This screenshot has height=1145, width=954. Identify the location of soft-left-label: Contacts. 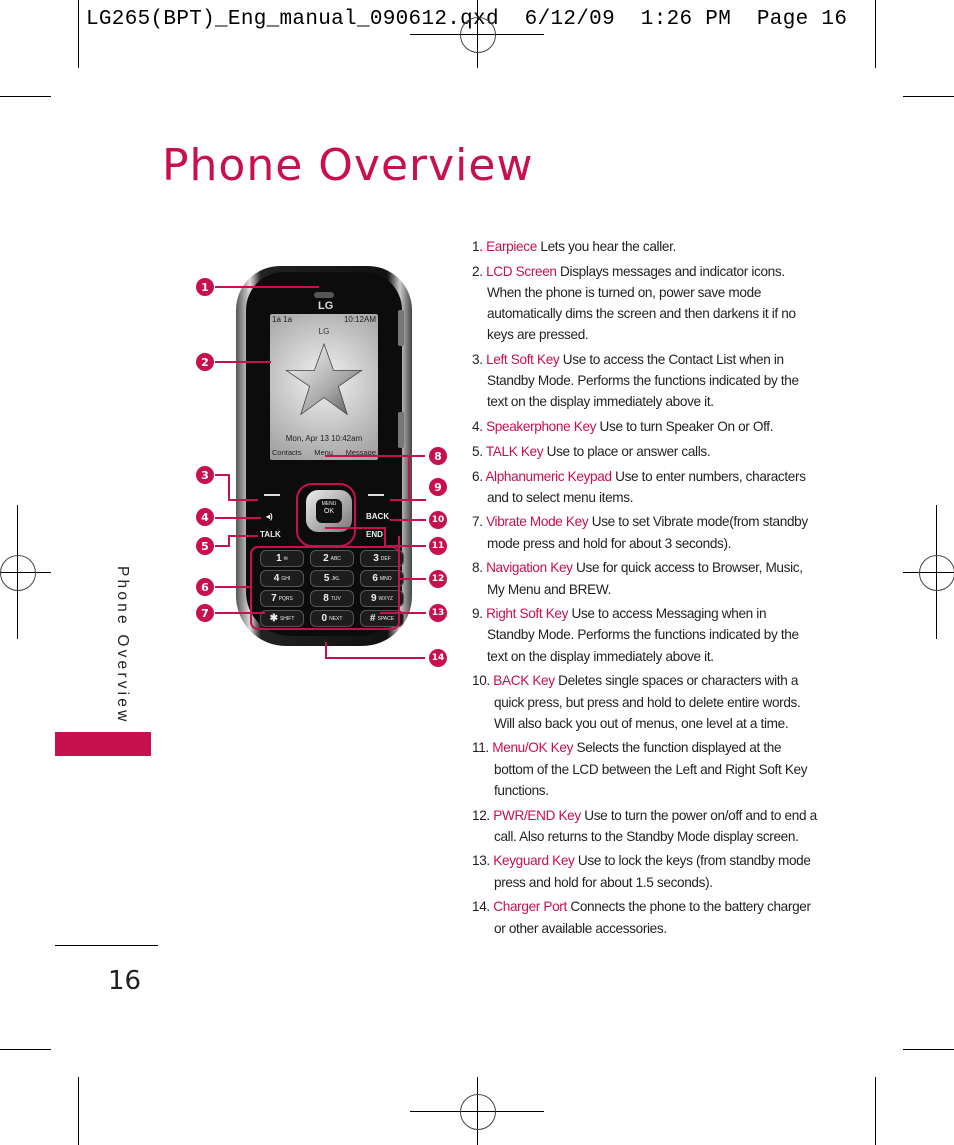
(287, 452).